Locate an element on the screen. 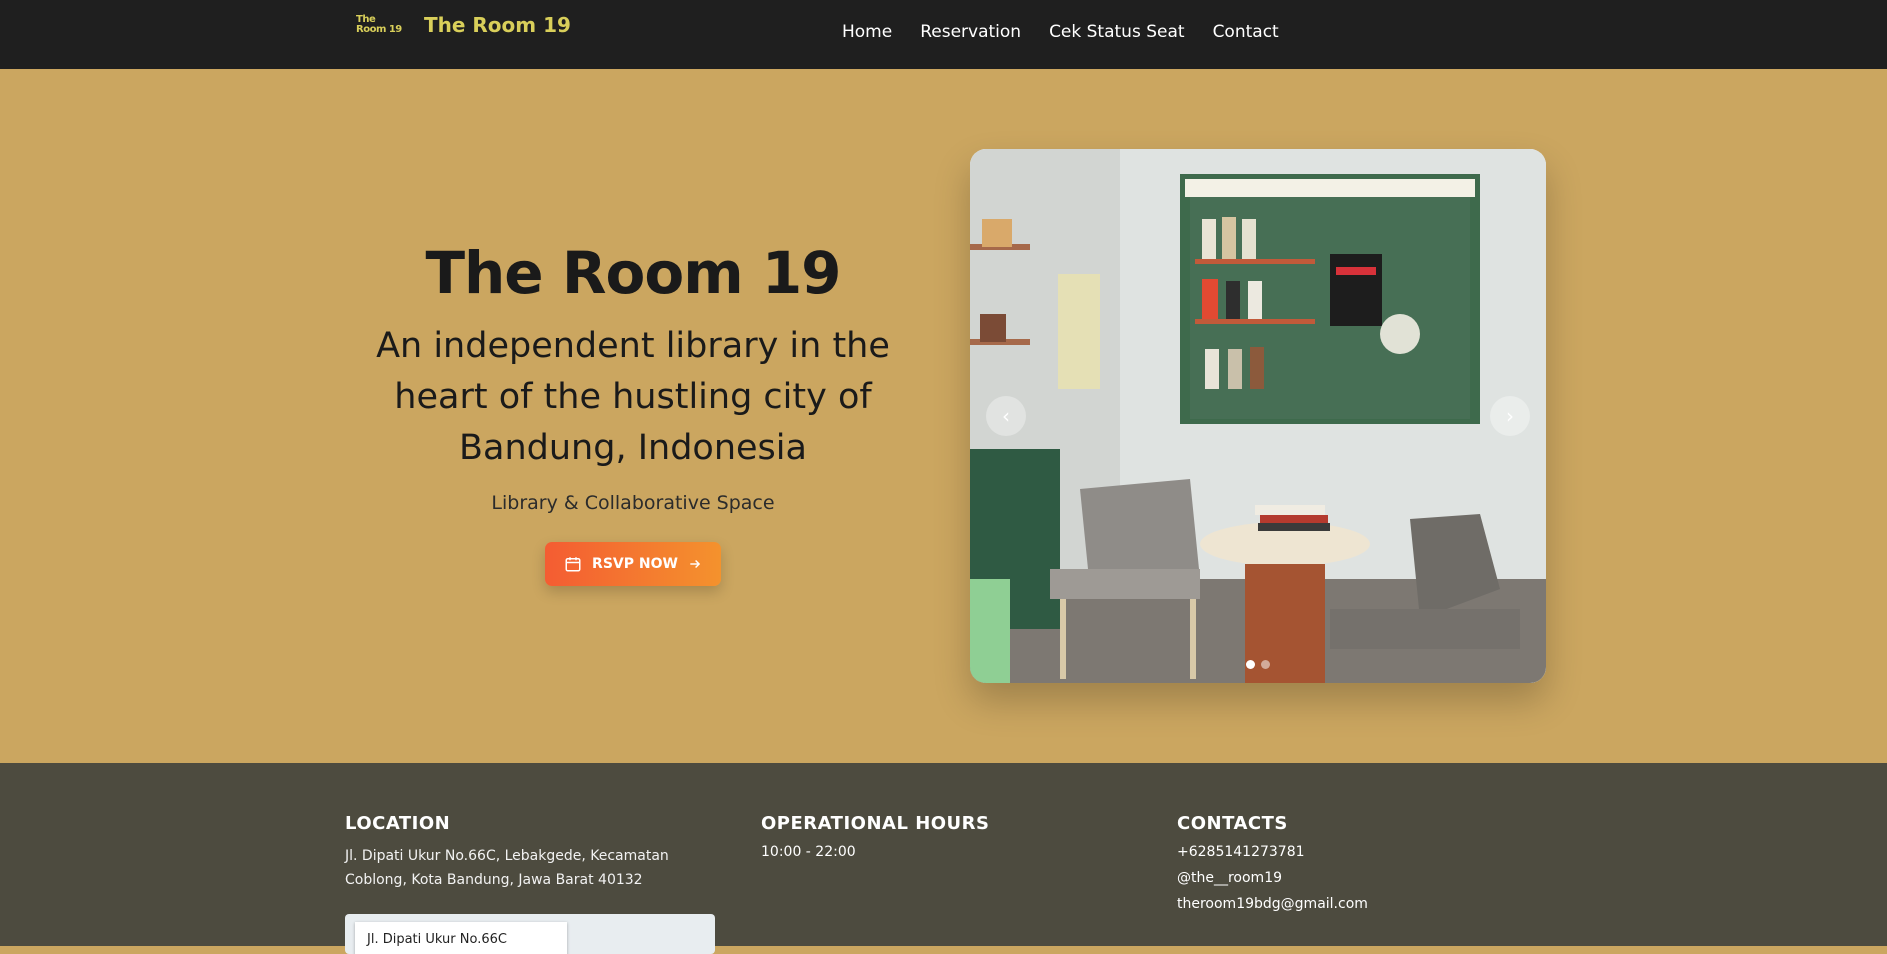  carousel-next-button: › is located at coordinates (1510, 416).